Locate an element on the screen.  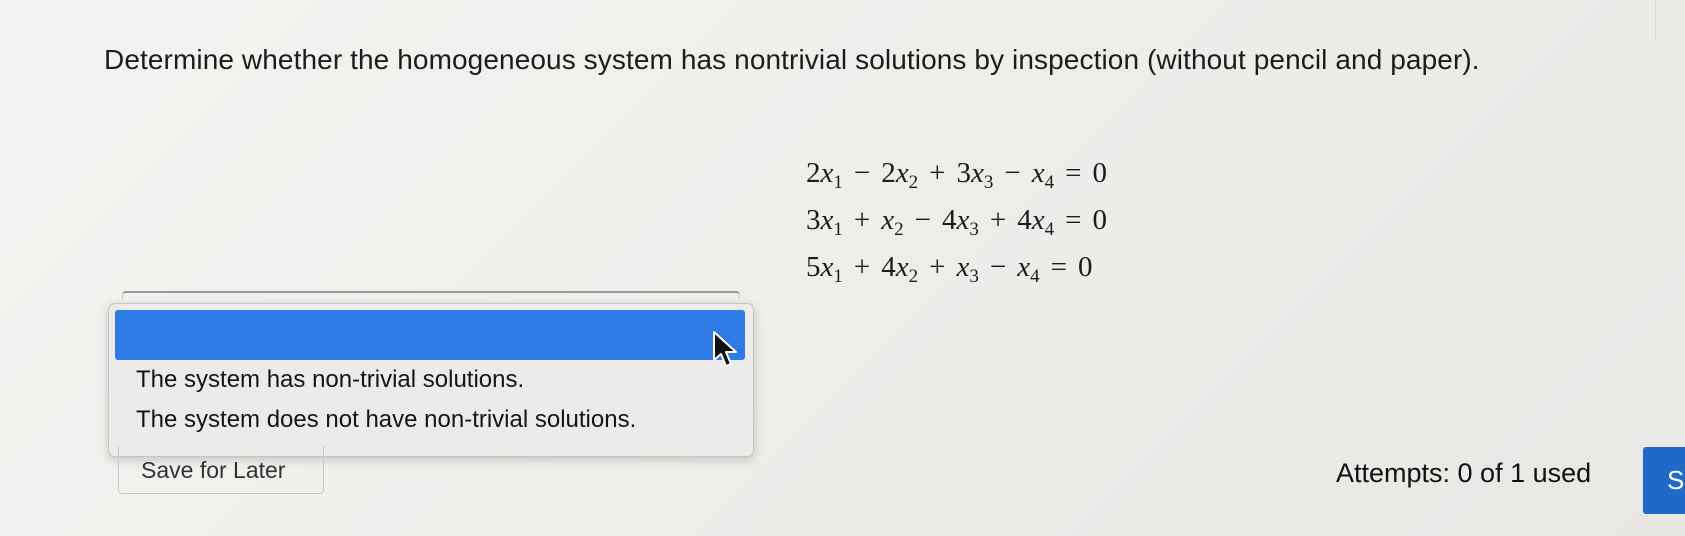
equation-term: x2 is located at coordinates (892, 222).